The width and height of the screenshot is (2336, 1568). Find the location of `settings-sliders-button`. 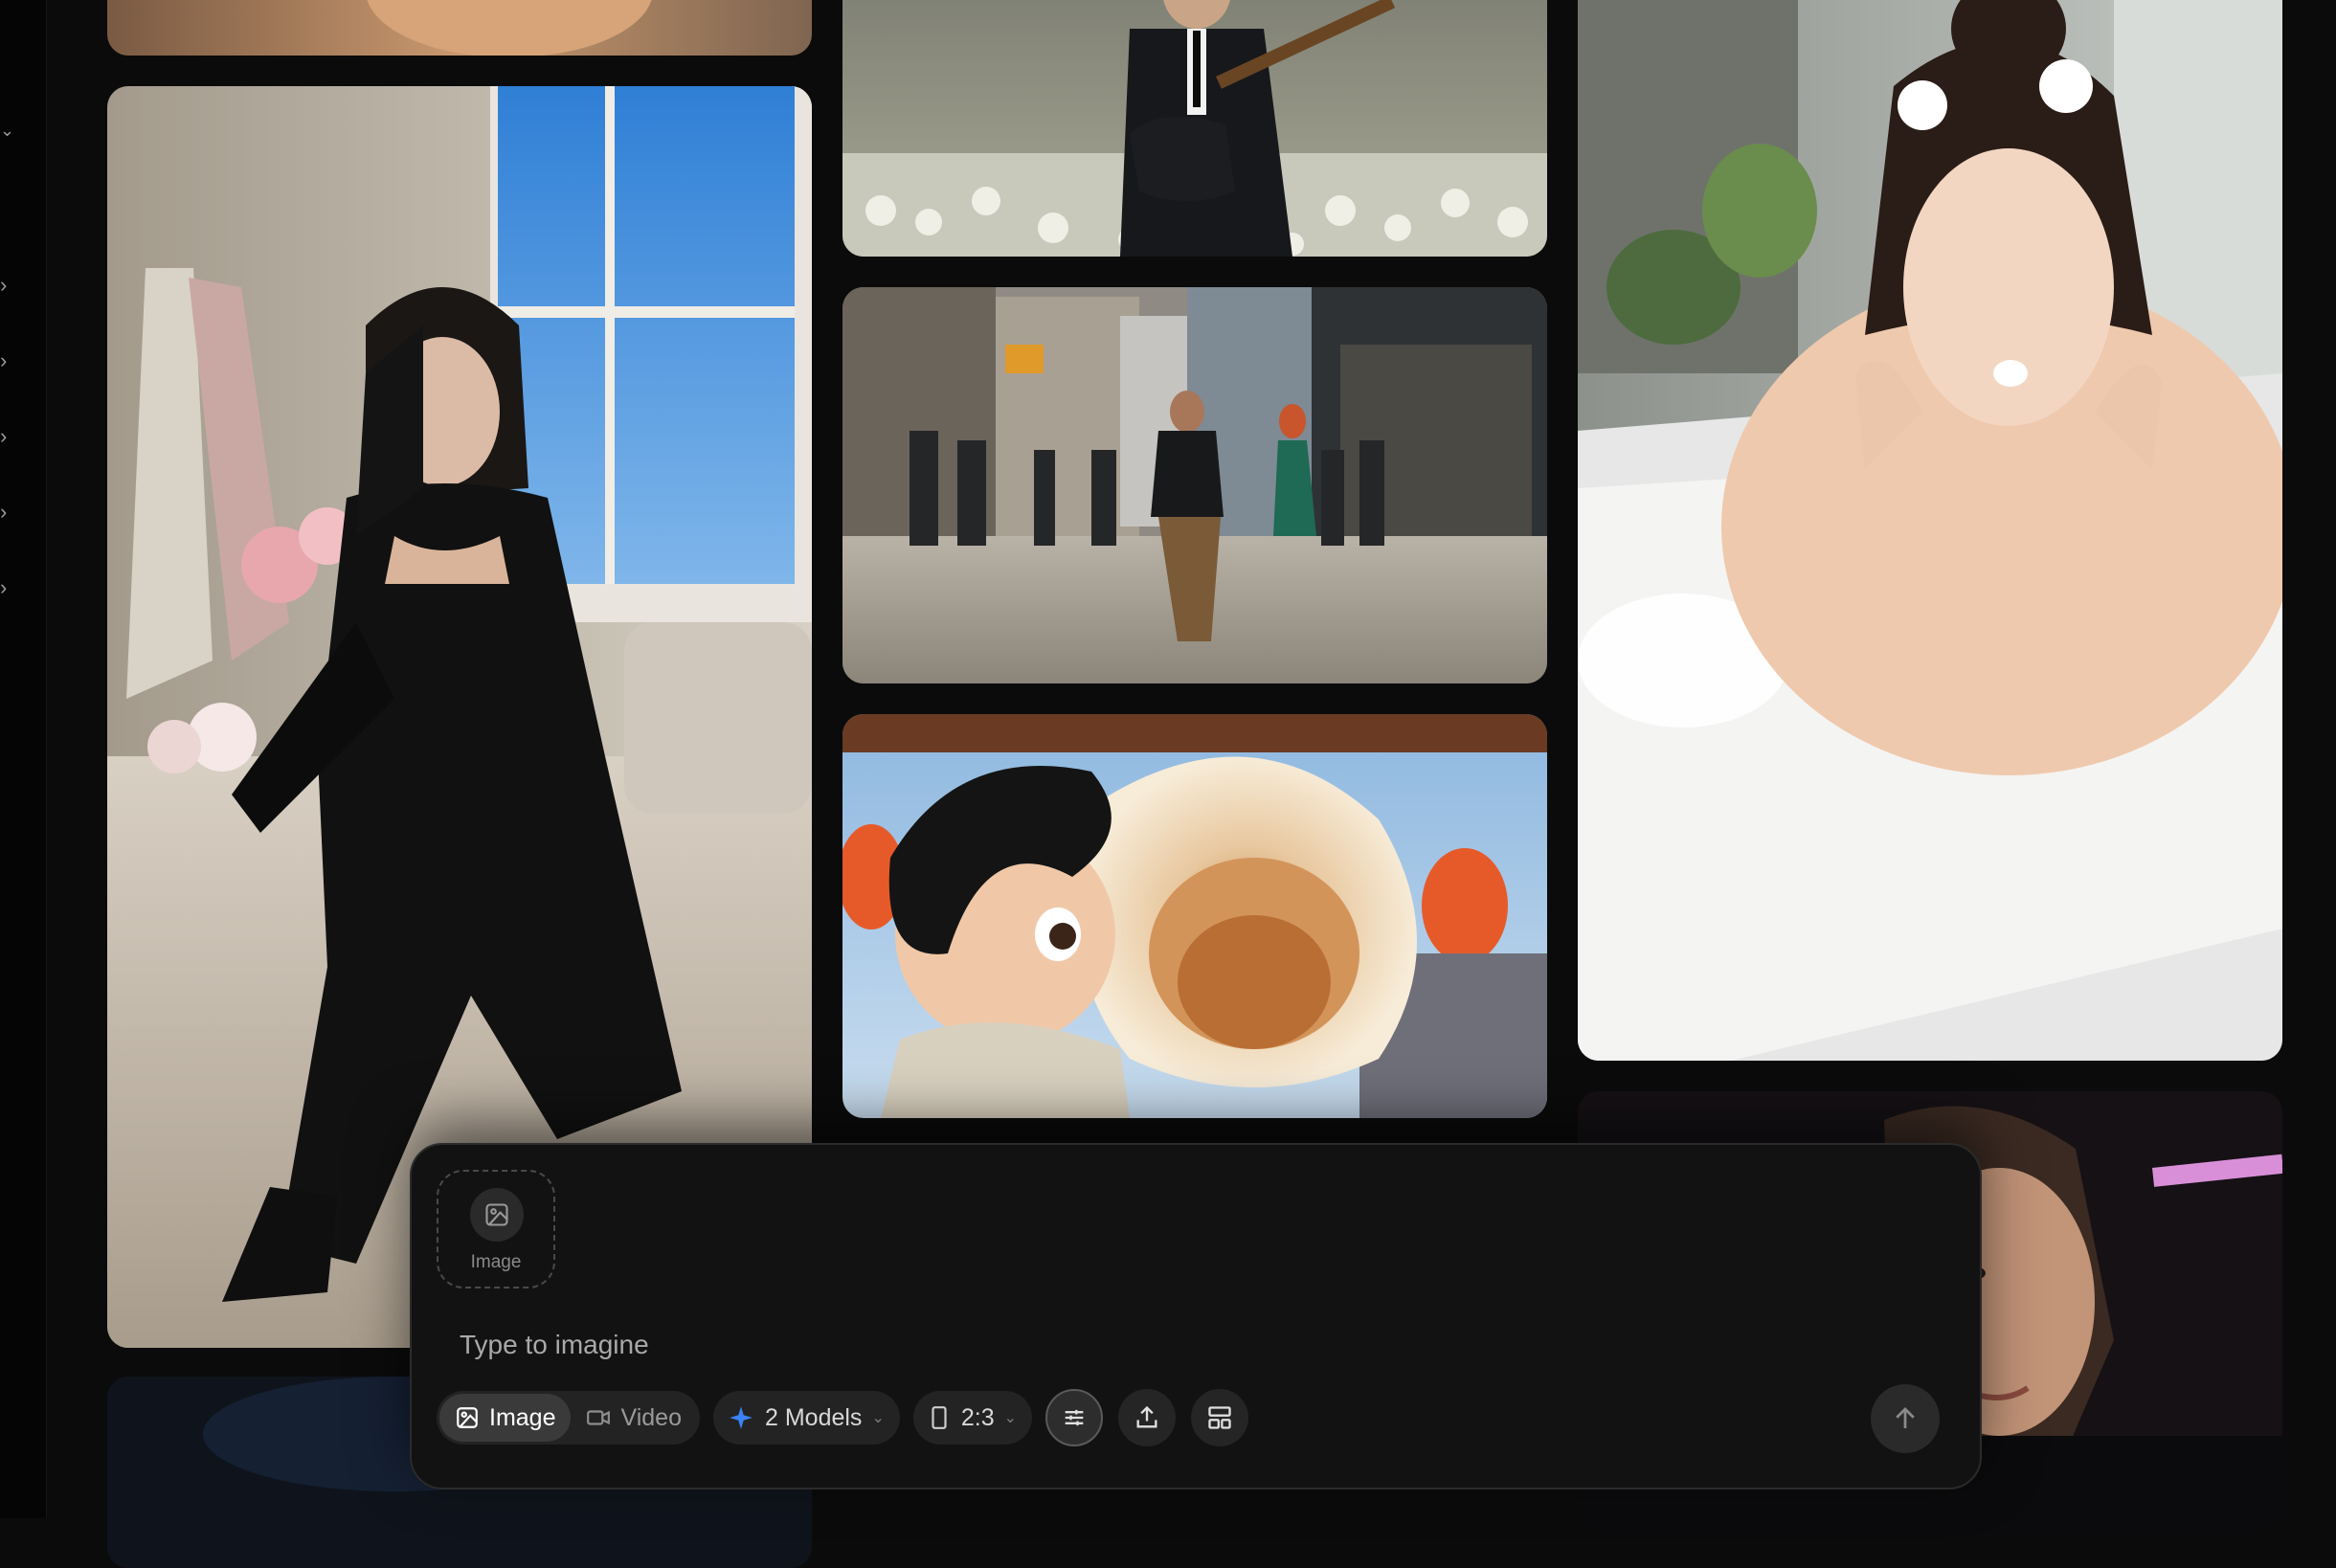

settings-sliders-button is located at coordinates (1074, 1417).